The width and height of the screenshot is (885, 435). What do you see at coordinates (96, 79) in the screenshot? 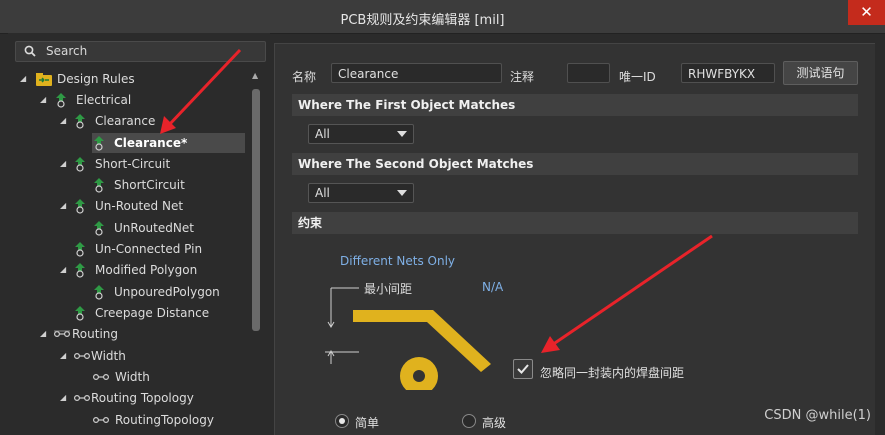
I see `tree-item-label: Design Rules` at bounding box center [96, 79].